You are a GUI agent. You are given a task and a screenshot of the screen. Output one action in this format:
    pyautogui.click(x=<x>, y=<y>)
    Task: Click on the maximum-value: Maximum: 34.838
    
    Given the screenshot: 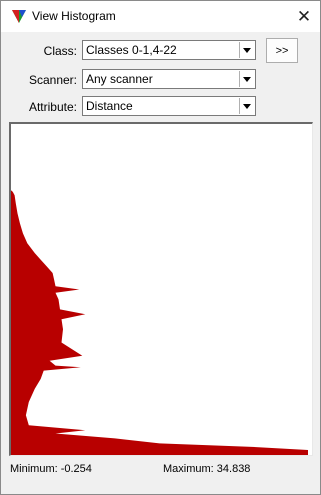 What is the action you would take?
    pyautogui.click(x=207, y=469)
    